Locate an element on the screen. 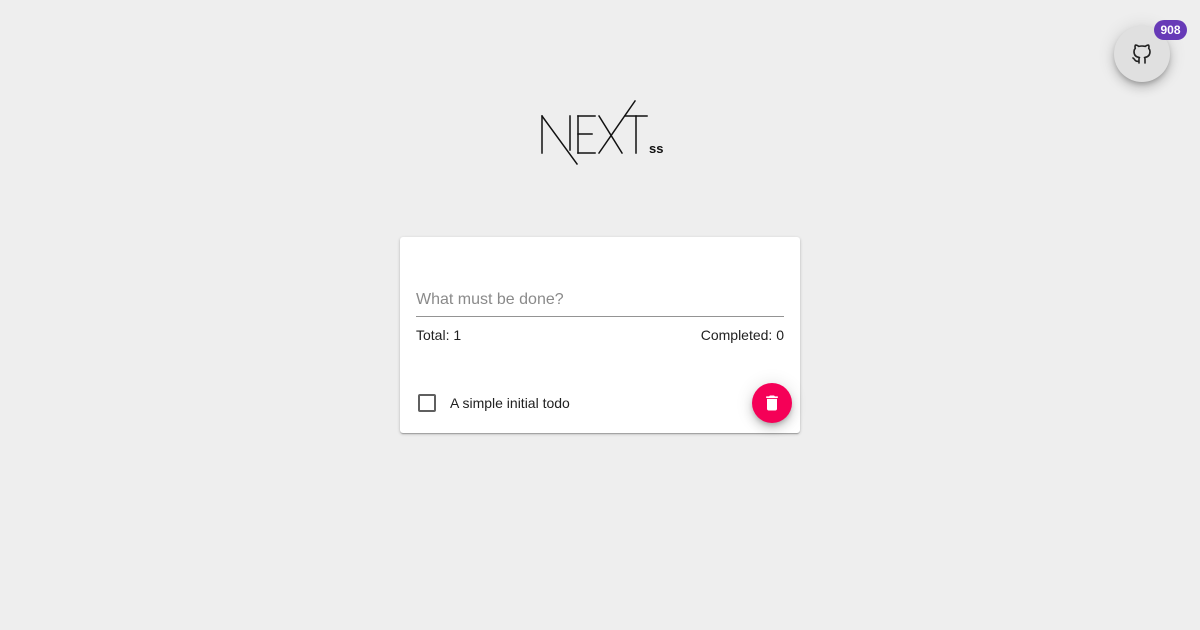  delete-todo-button is located at coordinates (772, 403).